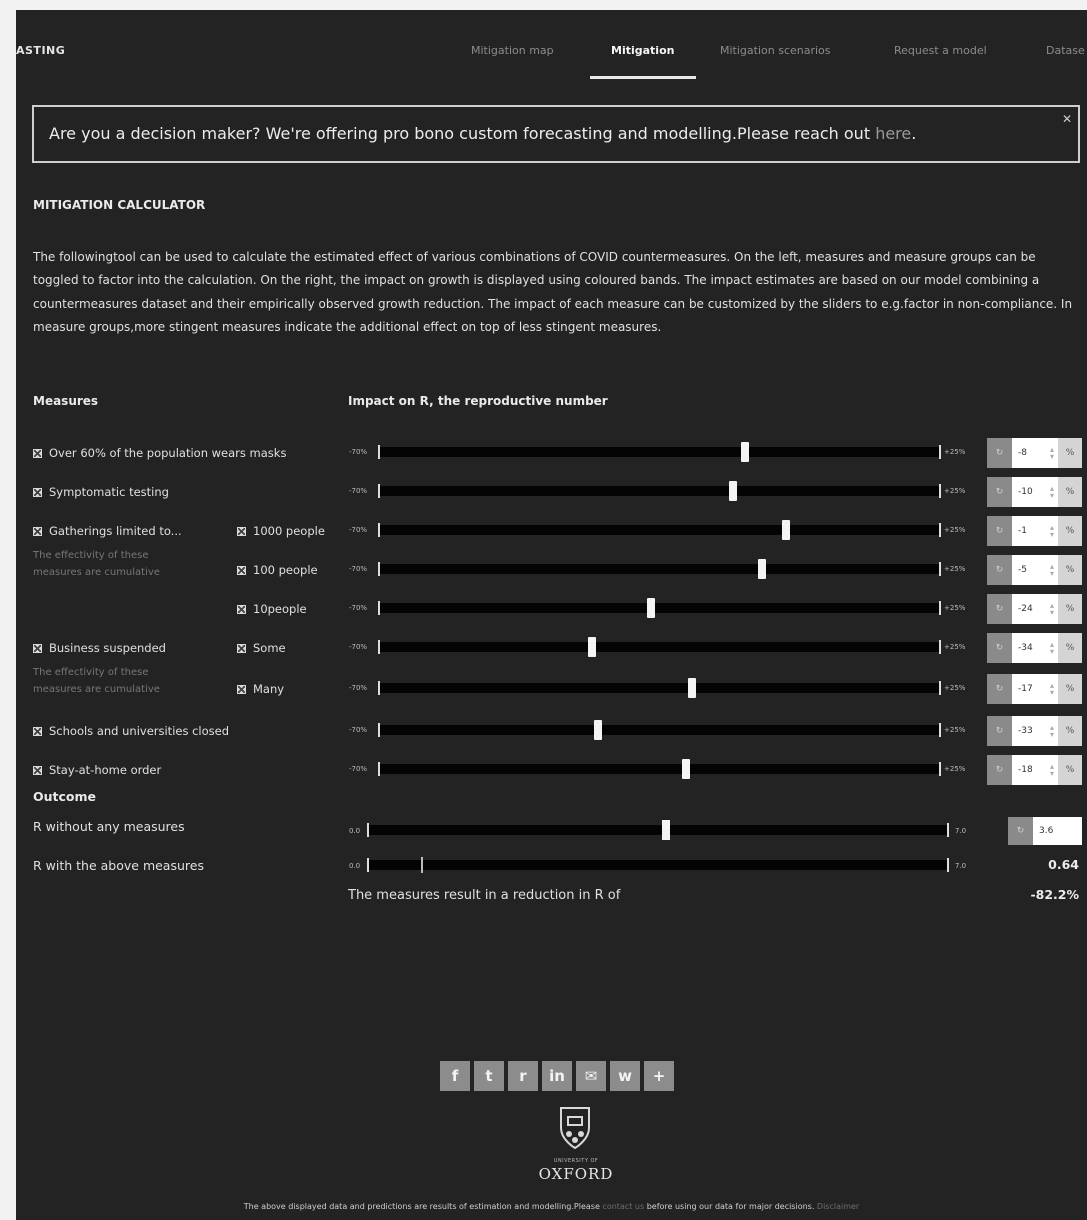  I want to click on facebook-icon: f, so click(455, 1076).